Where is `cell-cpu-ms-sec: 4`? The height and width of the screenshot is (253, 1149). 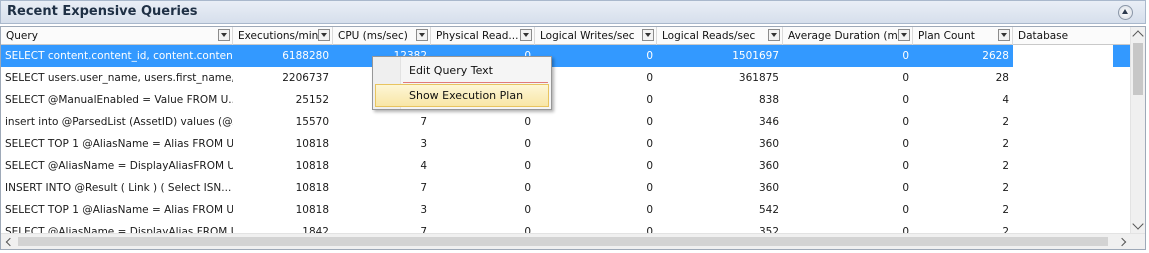 cell-cpu-ms-sec: 4 is located at coordinates (423, 166).